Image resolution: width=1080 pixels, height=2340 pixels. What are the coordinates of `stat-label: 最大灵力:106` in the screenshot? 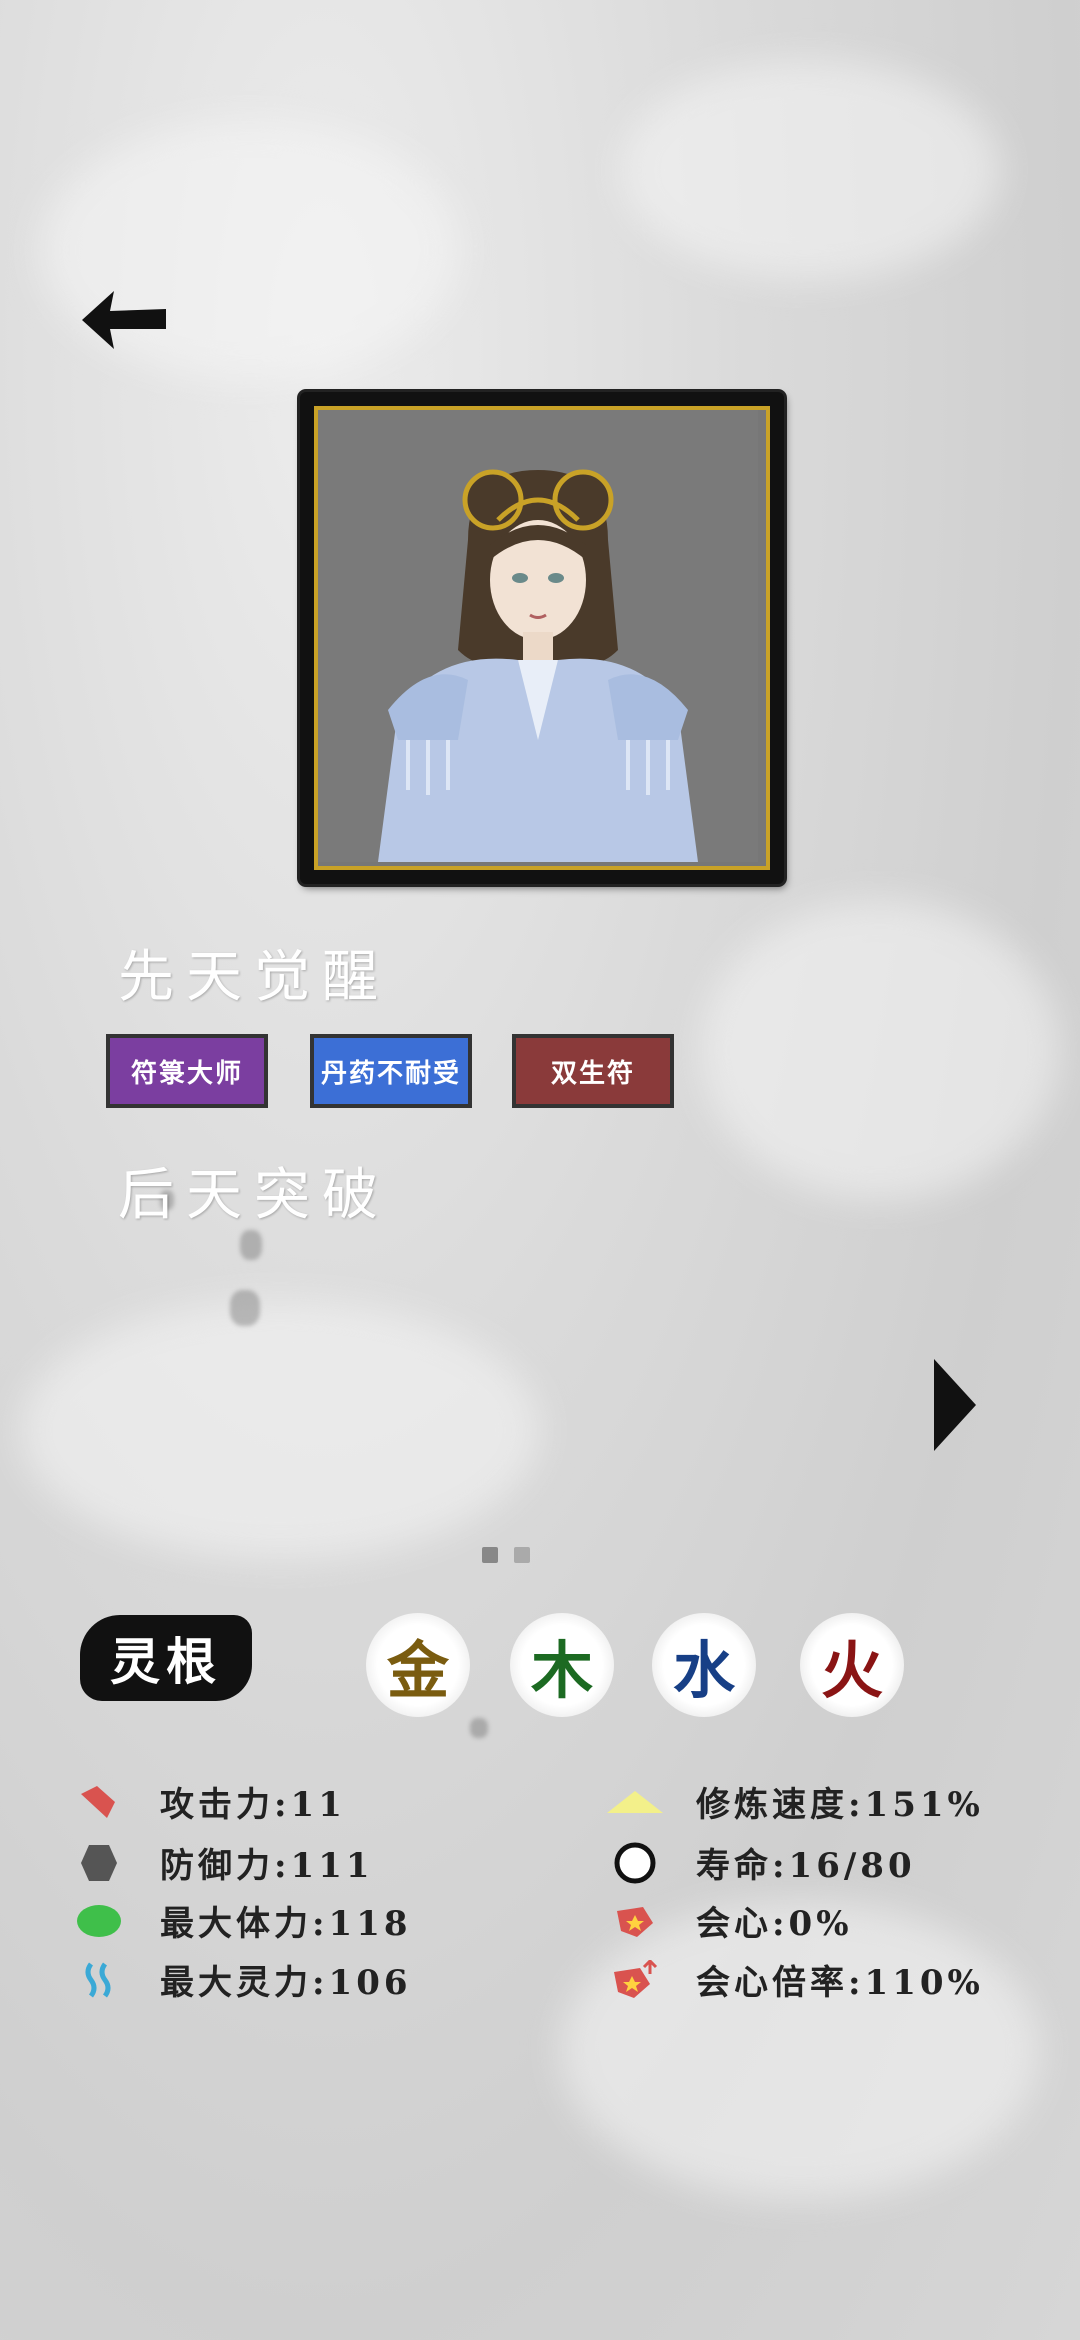 It's located at (286, 1983).